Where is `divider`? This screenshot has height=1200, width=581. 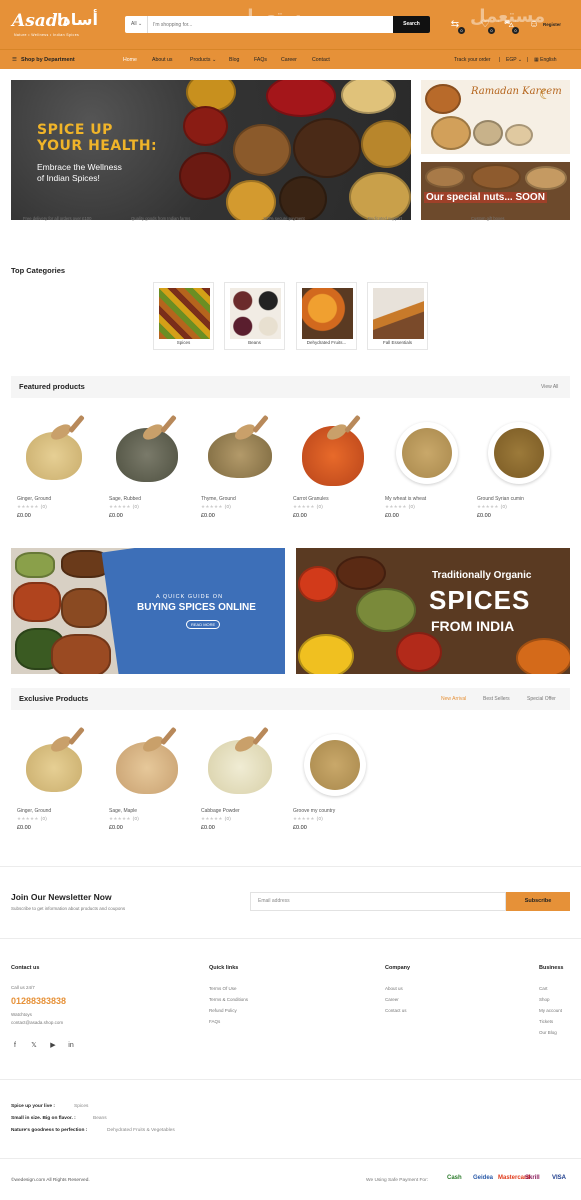
divider is located at coordinates (290, 866).